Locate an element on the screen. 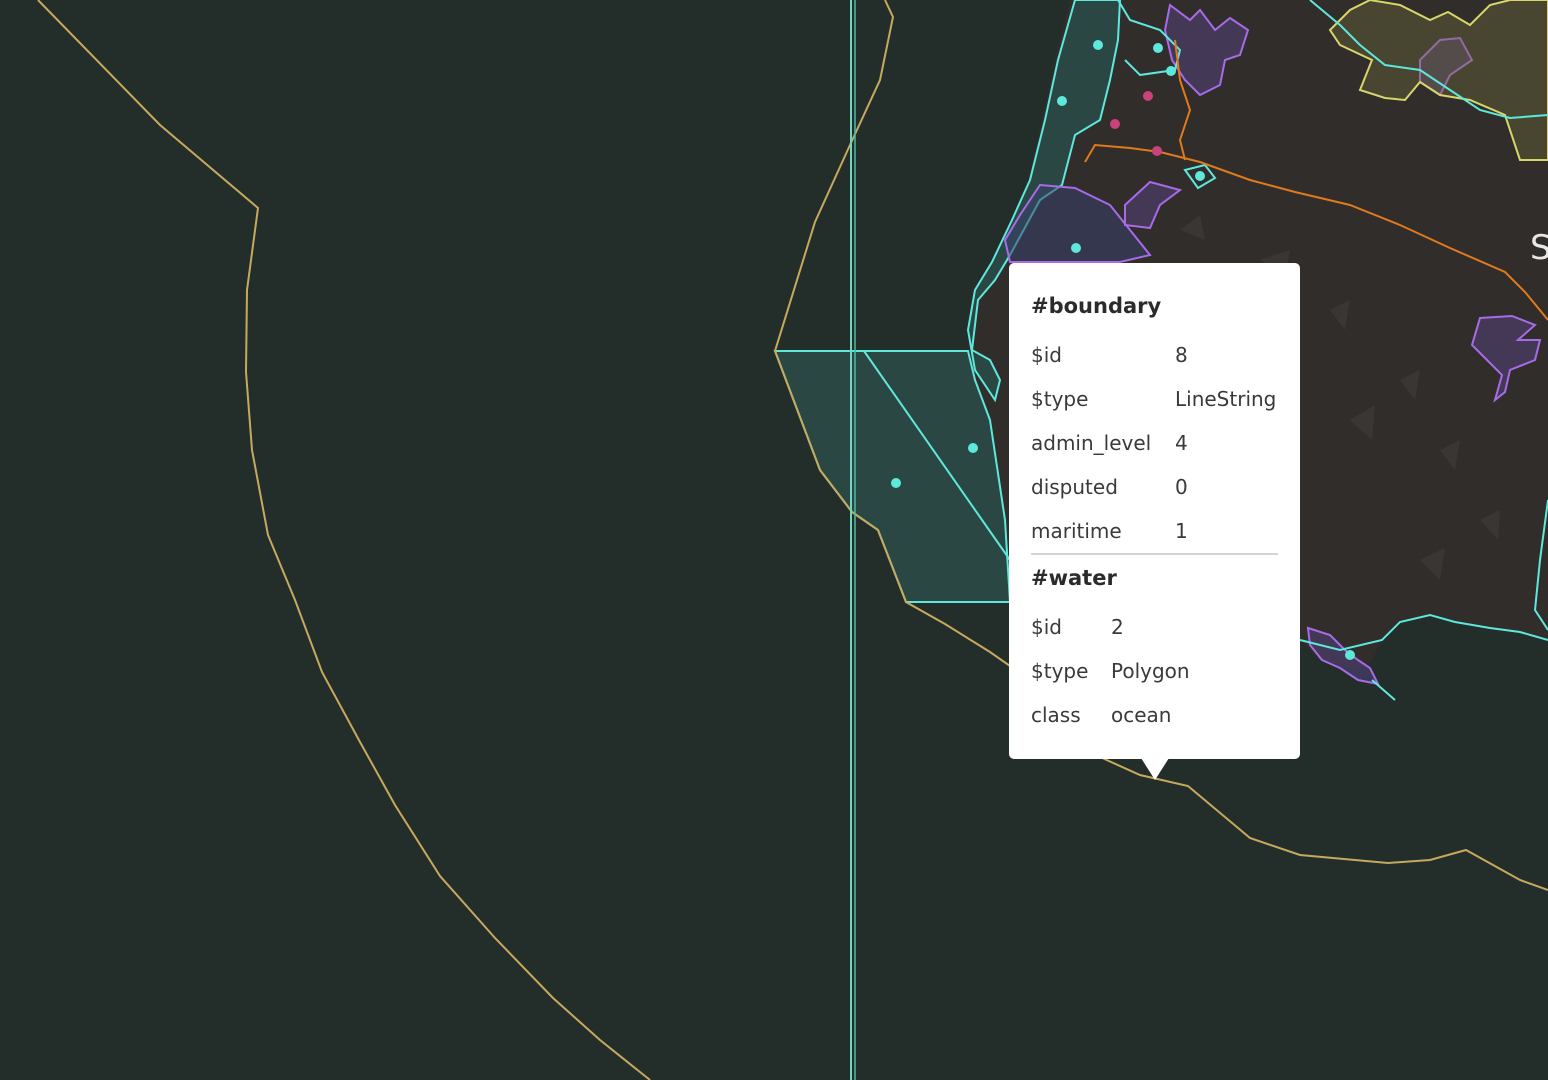 The width and height of the screenshot is (1548, 1080). property-key: disputed is located at coordinates (1074, 487).